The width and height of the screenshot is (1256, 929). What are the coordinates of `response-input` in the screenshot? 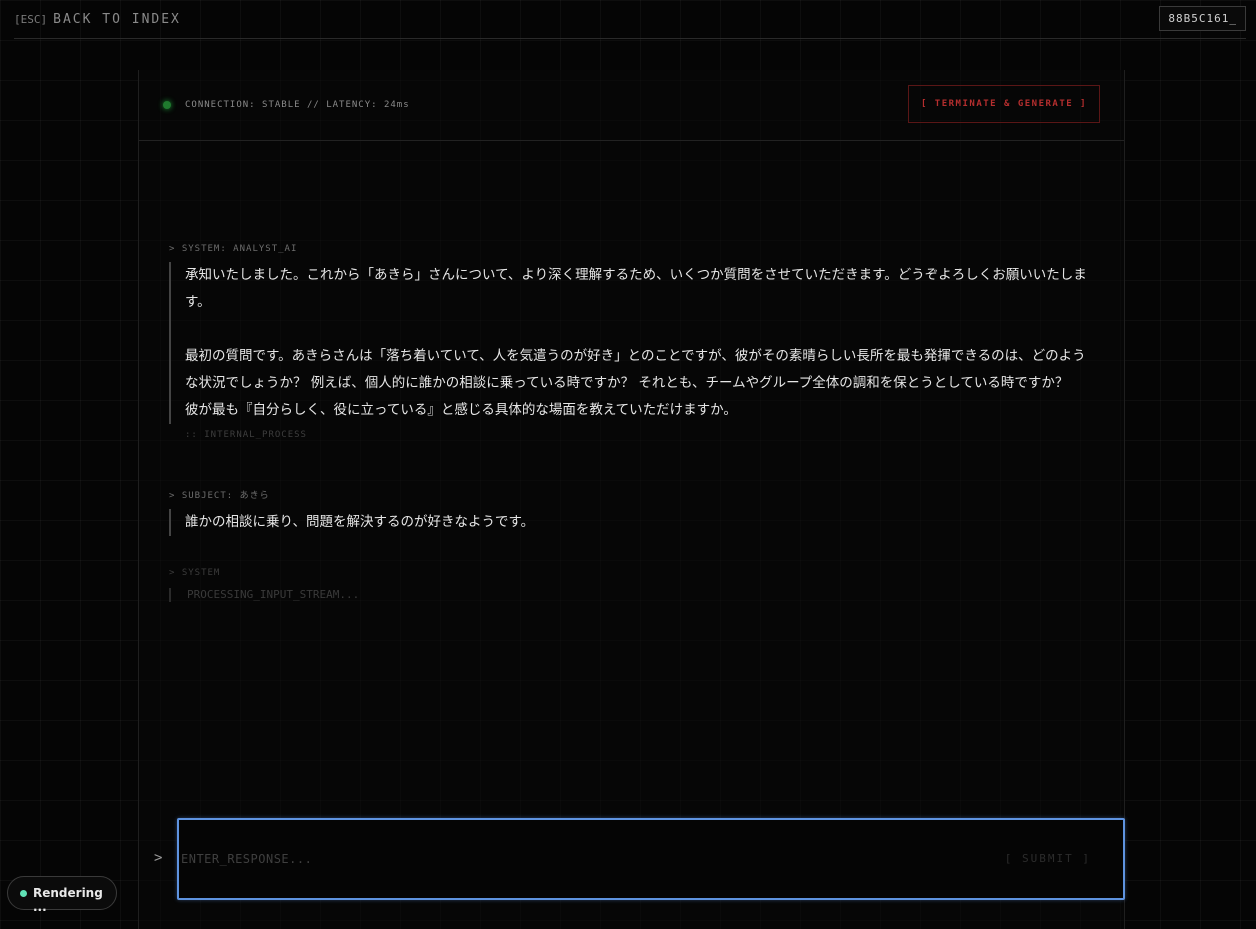 It's located at (651, 859).